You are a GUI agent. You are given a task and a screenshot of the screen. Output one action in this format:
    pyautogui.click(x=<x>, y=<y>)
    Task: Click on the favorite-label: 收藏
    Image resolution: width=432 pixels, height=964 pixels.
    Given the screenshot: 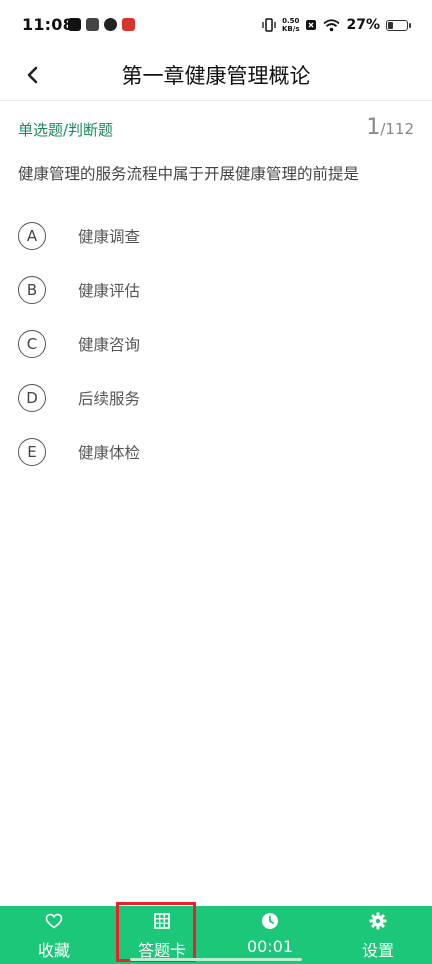 What is the action you would take?
    pyautogui.click(x=53, y=950)
    